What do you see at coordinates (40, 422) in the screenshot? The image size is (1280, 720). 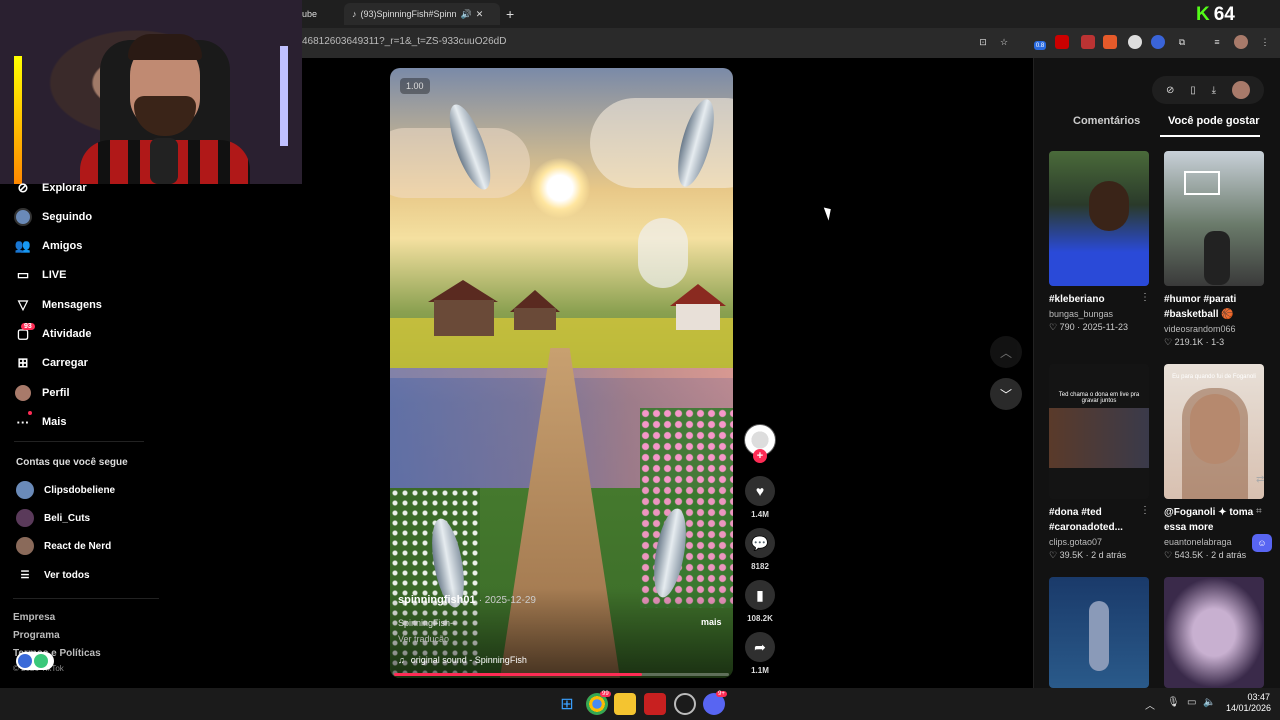 I see `sidebar-item-mais: ··· Mais` at bounding box center [40, 422].